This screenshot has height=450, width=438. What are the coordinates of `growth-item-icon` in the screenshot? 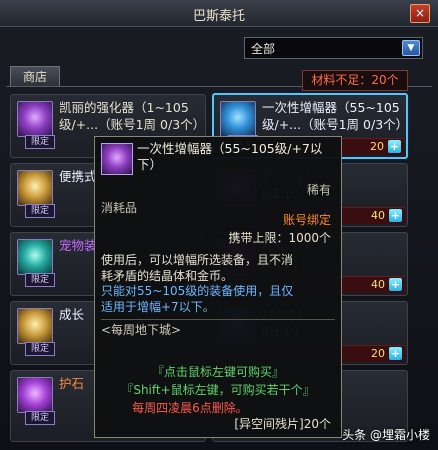 It's located at (35, 326).